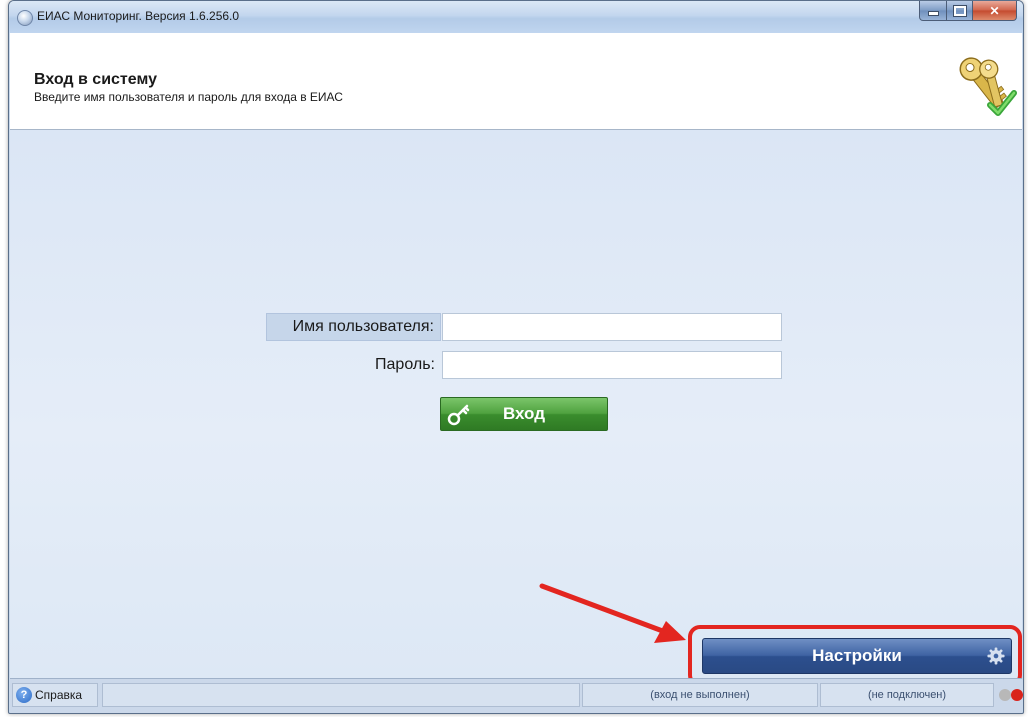 This screenshot has height=717, width=1028. Describe the element at coordinates (907, 695) in the screenshot. I see `connection-status: (не подключен)` at that location.